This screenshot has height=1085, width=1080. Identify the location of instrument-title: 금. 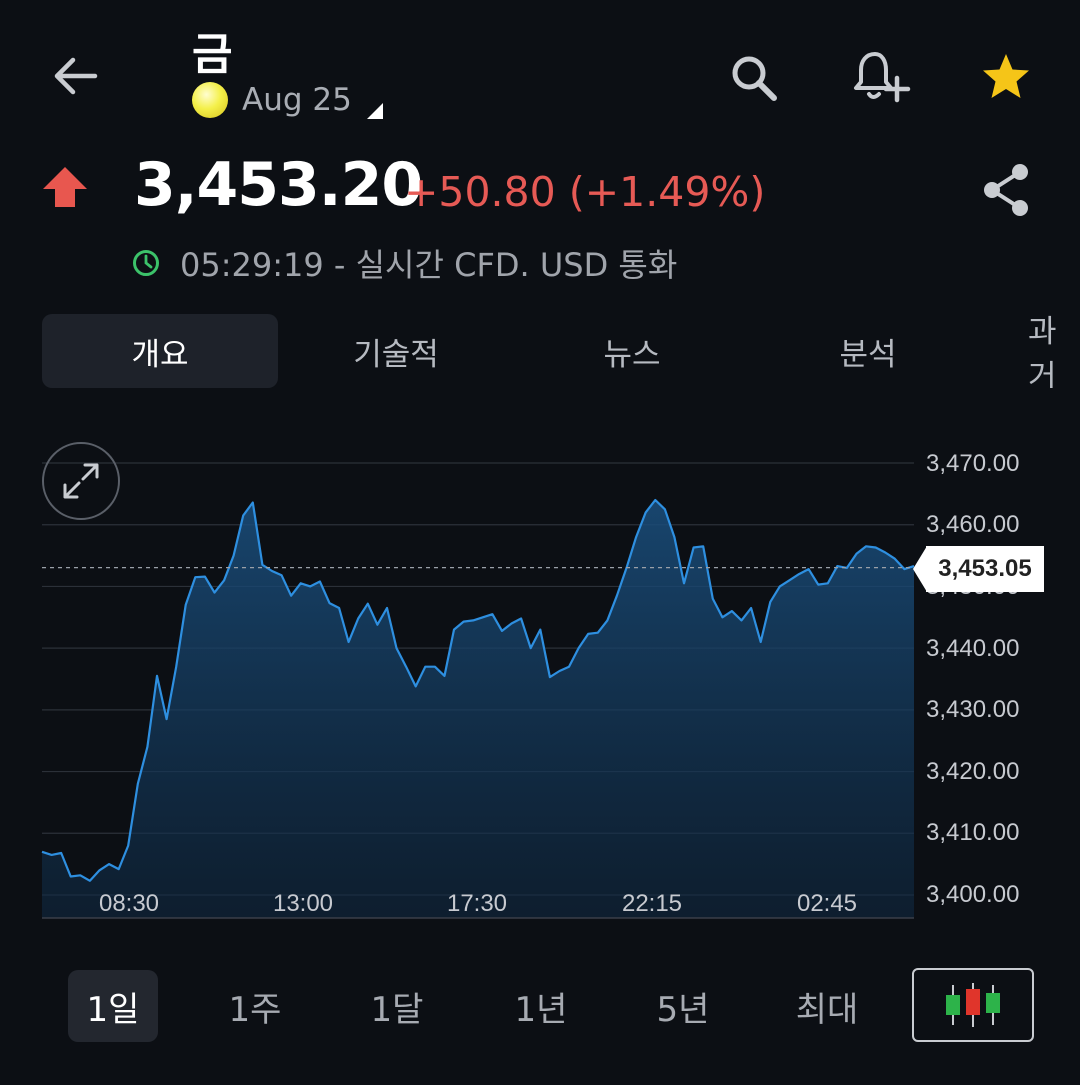
(212, 54).